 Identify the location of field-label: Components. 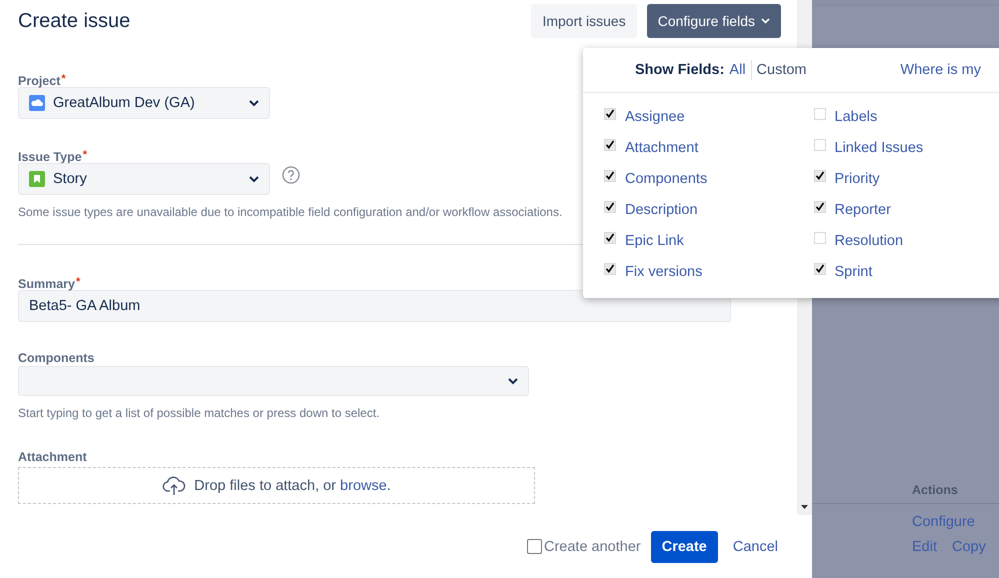
(56, 358).